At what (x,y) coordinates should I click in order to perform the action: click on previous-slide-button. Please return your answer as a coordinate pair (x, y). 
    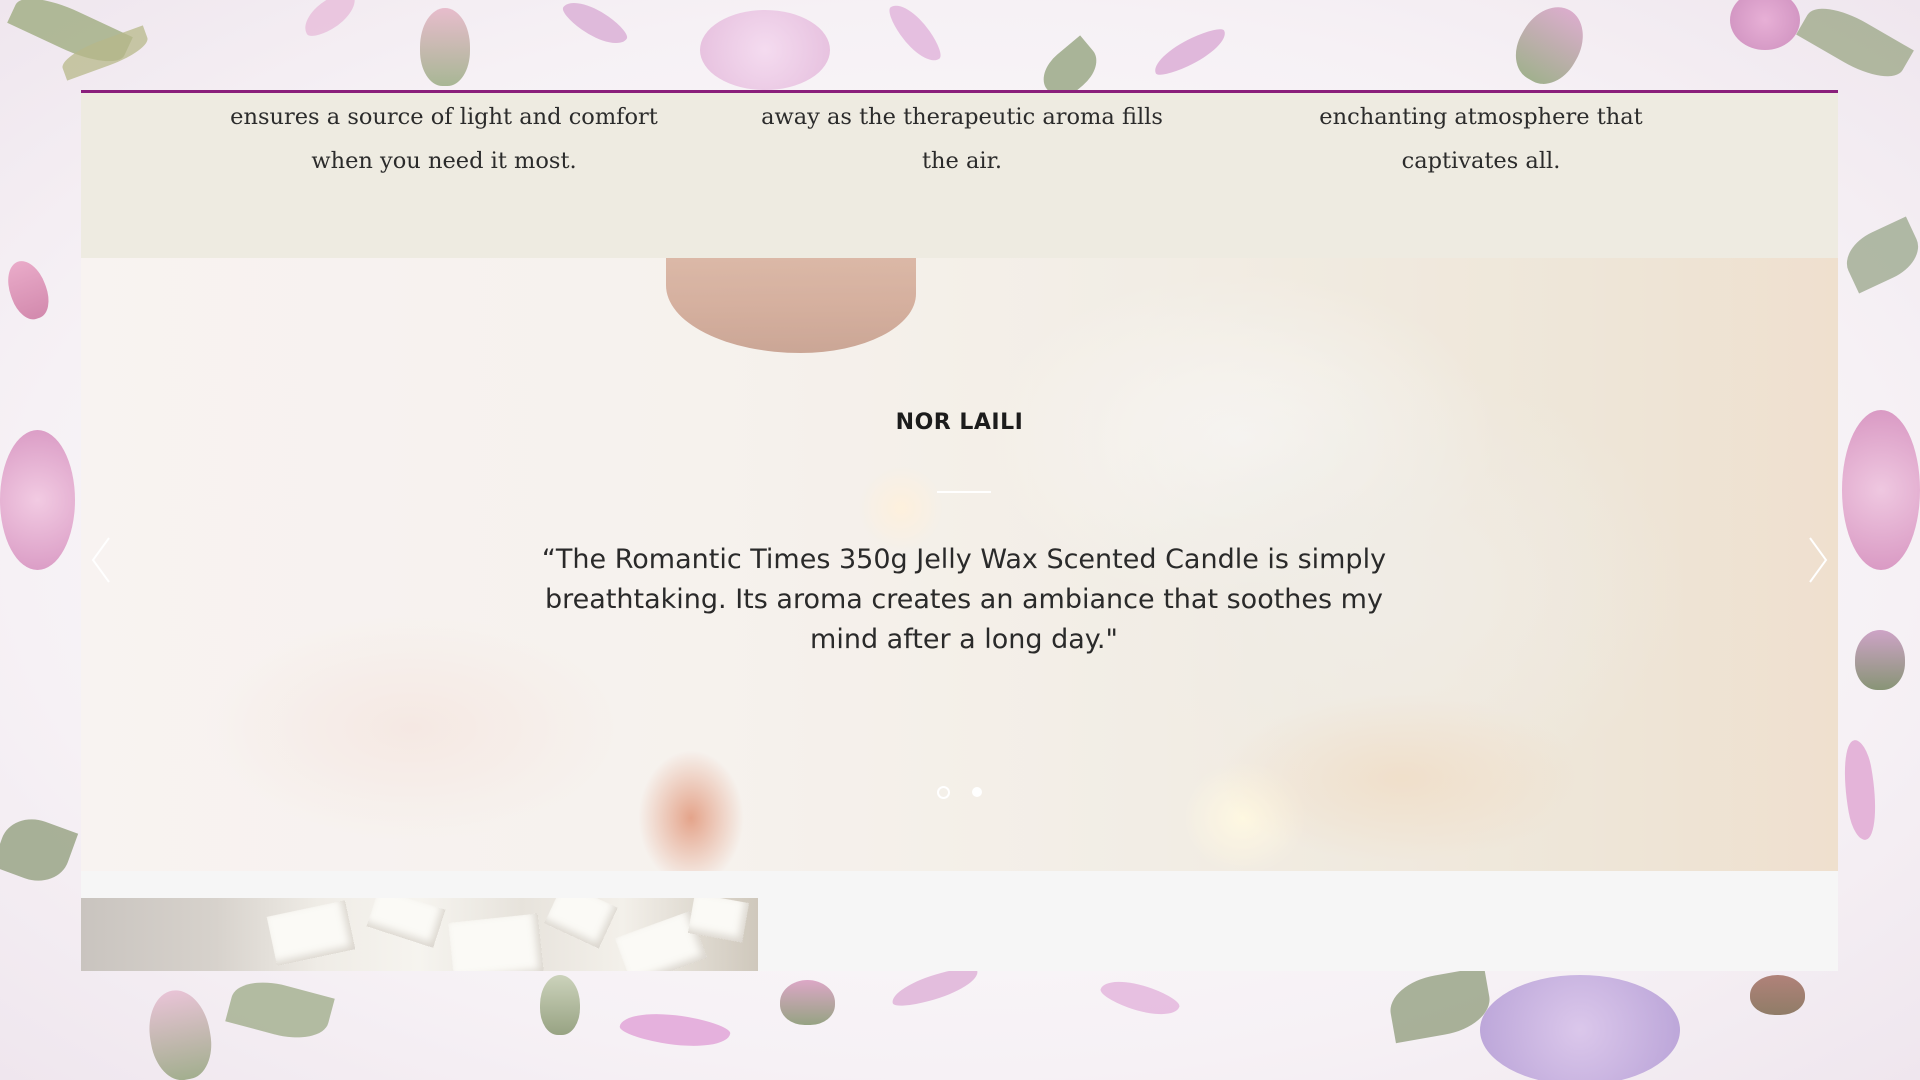
    Looking at the image, I should click on (101, 560).